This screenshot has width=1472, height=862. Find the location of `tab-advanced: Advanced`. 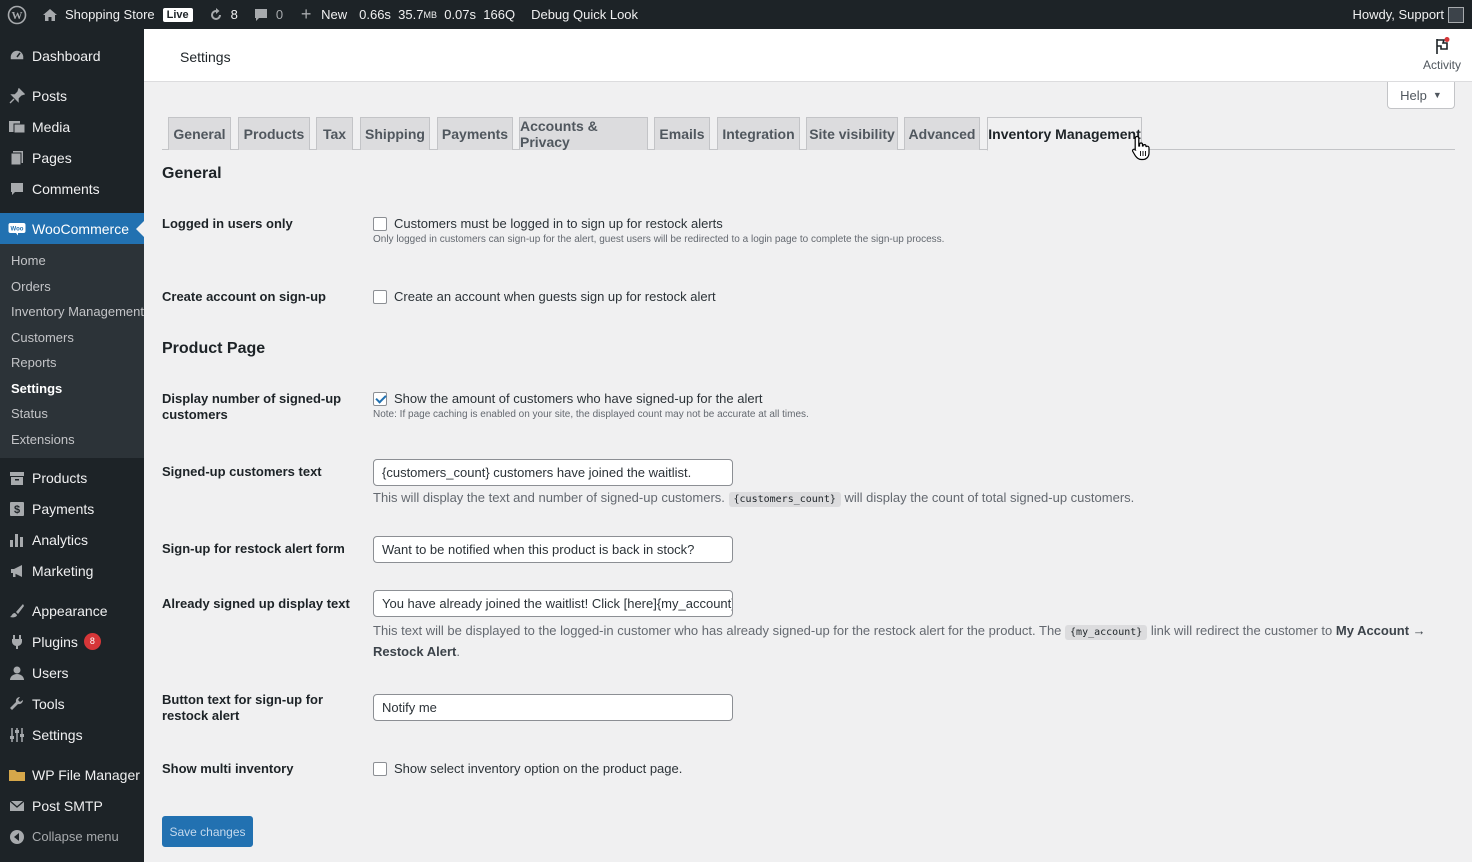

tab-advanced: Advanced is located at coordinates (942, 133).